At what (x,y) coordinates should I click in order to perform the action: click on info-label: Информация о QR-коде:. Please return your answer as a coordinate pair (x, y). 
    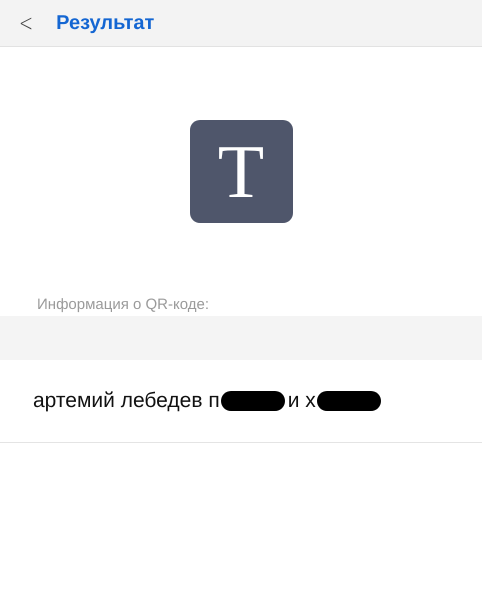
    Looking at the image, I should click on (123, 305).